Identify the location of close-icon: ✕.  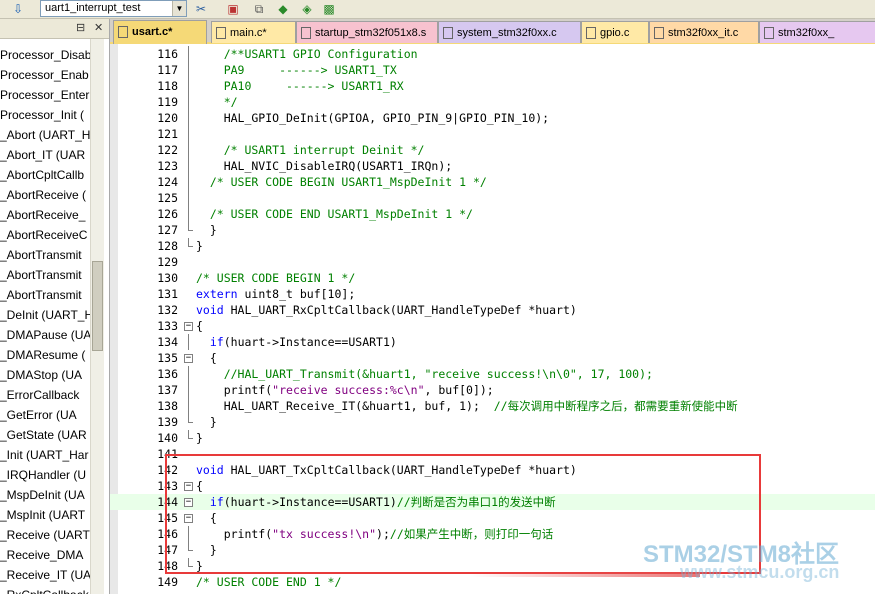
(98, 28).